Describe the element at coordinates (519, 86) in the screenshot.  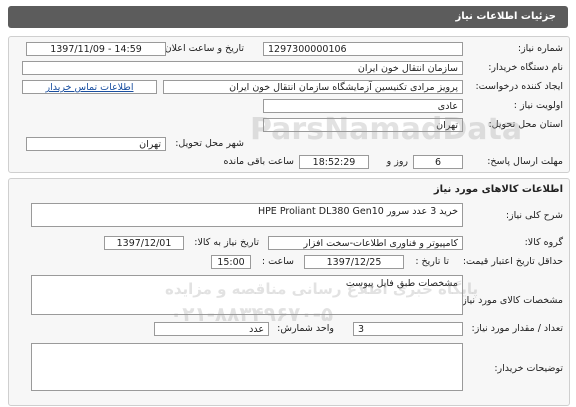
I see `request-creator-label: ایجاد کننده درخواست:` at that location.